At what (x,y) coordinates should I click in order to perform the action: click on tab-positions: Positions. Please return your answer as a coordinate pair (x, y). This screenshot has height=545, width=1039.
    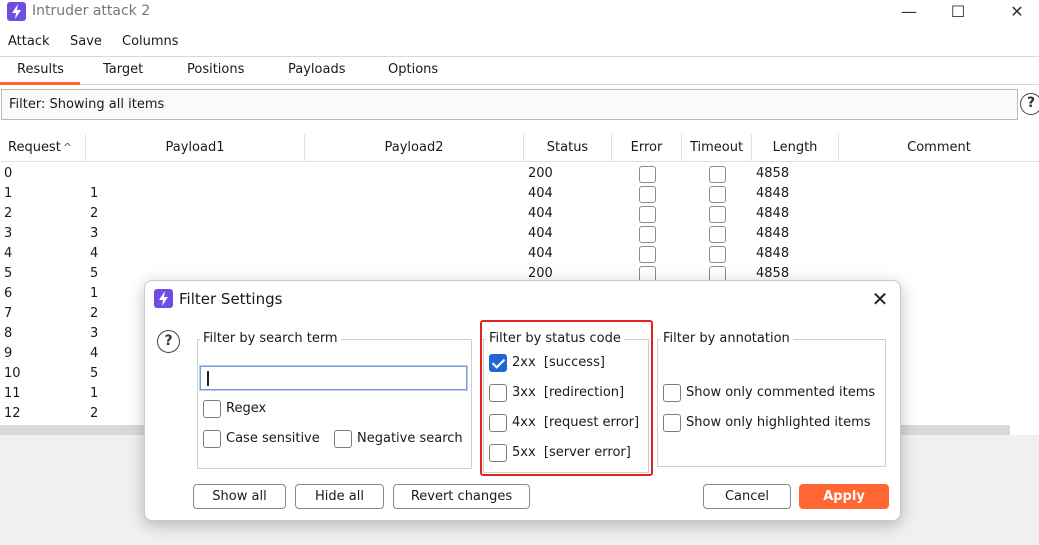
    Looking at the image, I should click on (215, 69).